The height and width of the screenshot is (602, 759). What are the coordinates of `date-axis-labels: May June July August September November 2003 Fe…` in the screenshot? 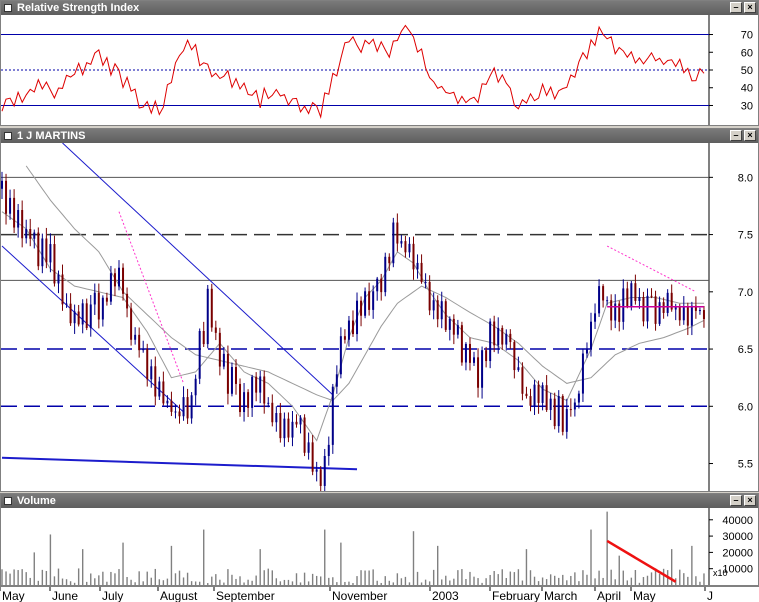 It's located at (356, 594).